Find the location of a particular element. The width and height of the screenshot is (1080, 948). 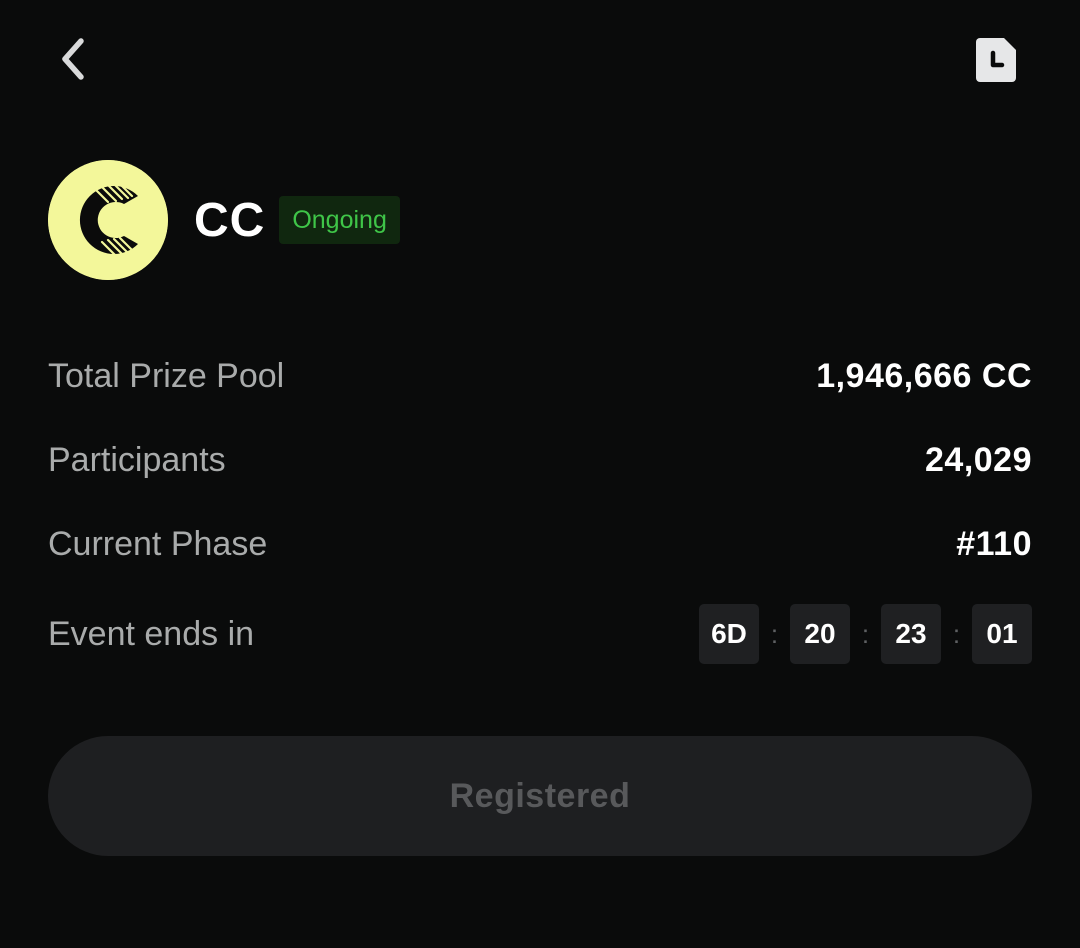

history-button is located at coordinates (996, 60).